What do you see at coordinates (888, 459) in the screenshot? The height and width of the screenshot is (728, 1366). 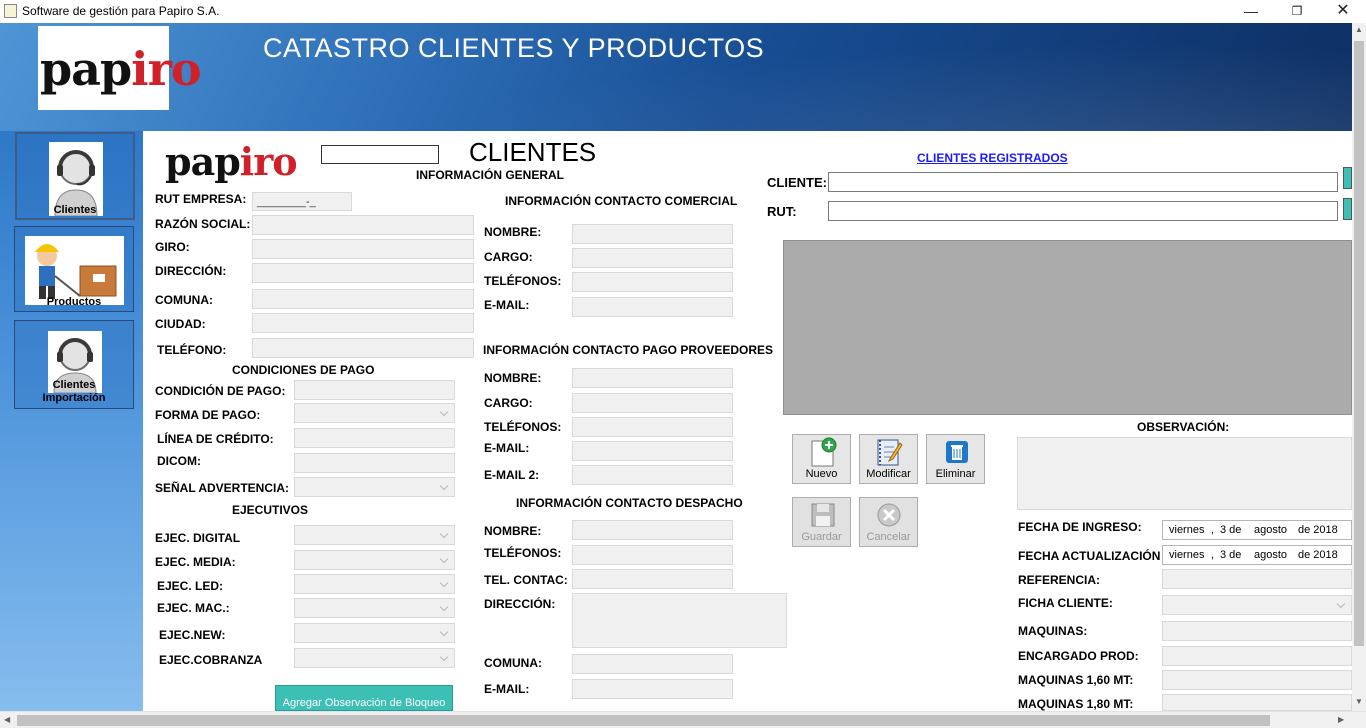 I see `modificar-button: Modificar` at bounding box center [888, 459].